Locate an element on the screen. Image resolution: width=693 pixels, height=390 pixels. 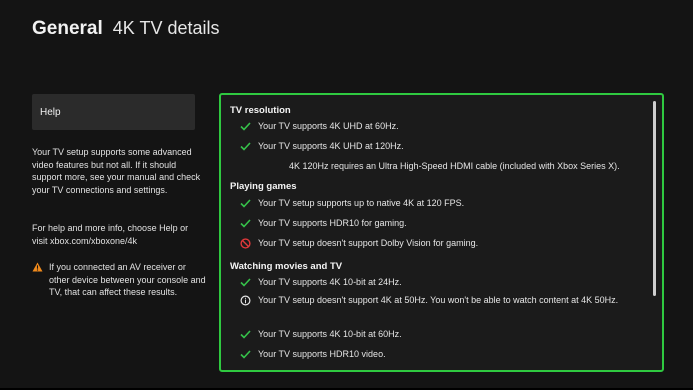
blocked-icon is located at coordinates (245, 243).